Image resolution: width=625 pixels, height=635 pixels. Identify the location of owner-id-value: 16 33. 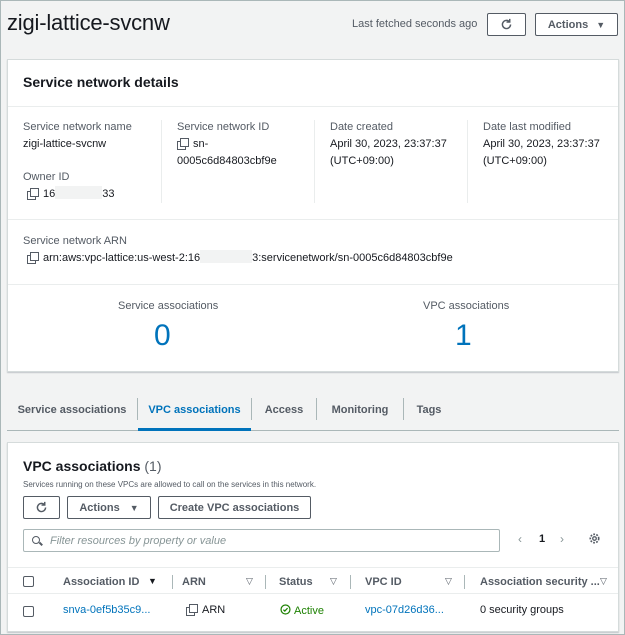
(71, 194).